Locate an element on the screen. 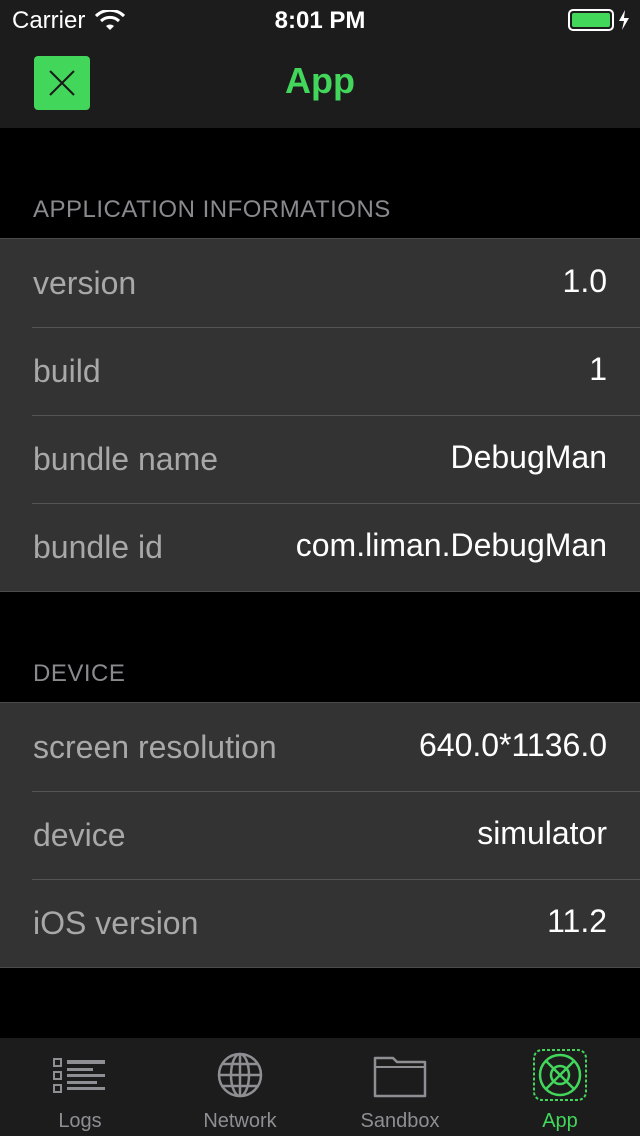 The image size is (640, 1136). tab-label: Sandbox is located at coordinates (400, 1121).